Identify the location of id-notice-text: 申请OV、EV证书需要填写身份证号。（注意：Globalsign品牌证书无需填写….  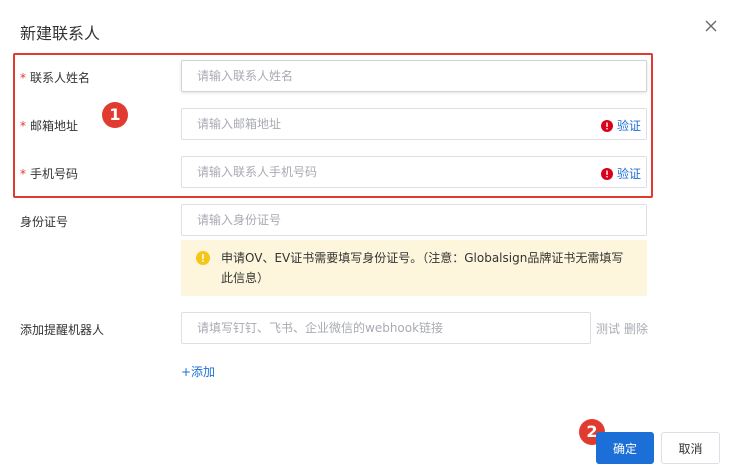
(422, 268).